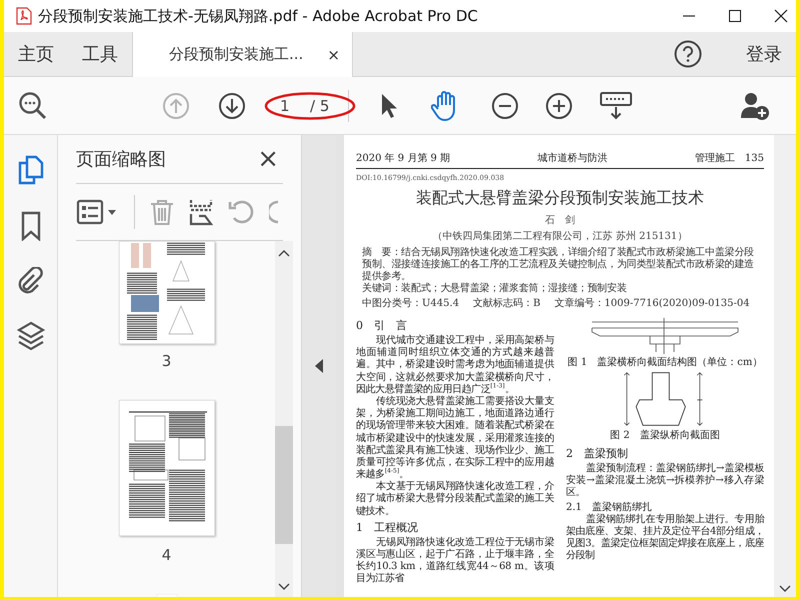 The width and height of the screenshot is (800, 600). Describe the element at coordinates (31, 170) in the screenshot. I see `pages-icon` at that location.